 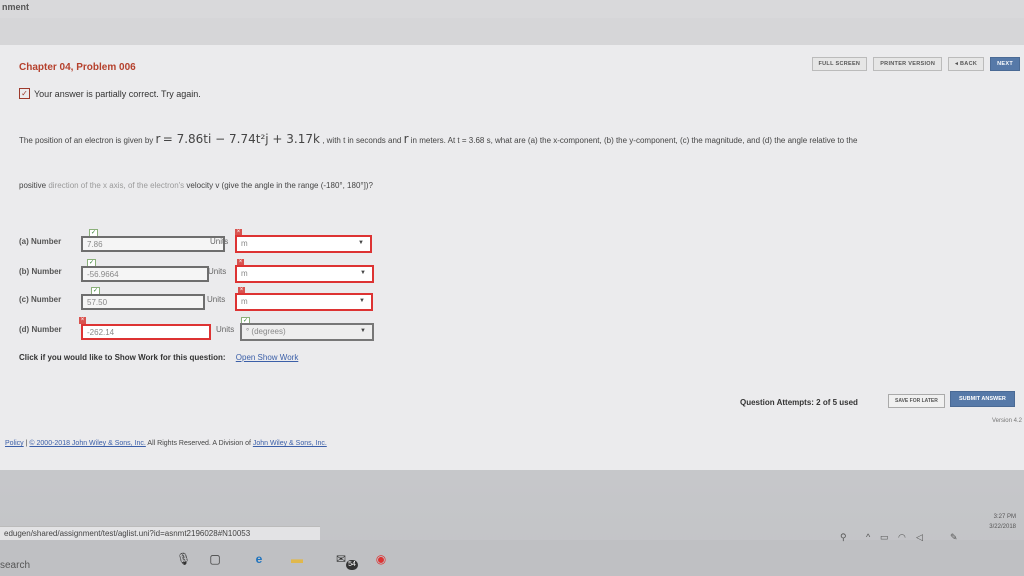 What do you see at coordinates (267, 357) in the screenshot?
I see `open-show-work-link: Open Show Work` at bounding box center [267, 357].